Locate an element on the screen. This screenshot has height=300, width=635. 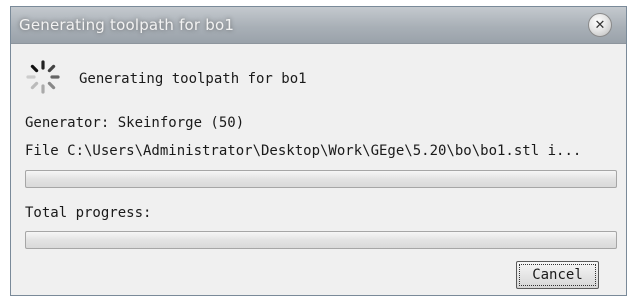
close-icon: ✕ is located at coordinates (600, 25).